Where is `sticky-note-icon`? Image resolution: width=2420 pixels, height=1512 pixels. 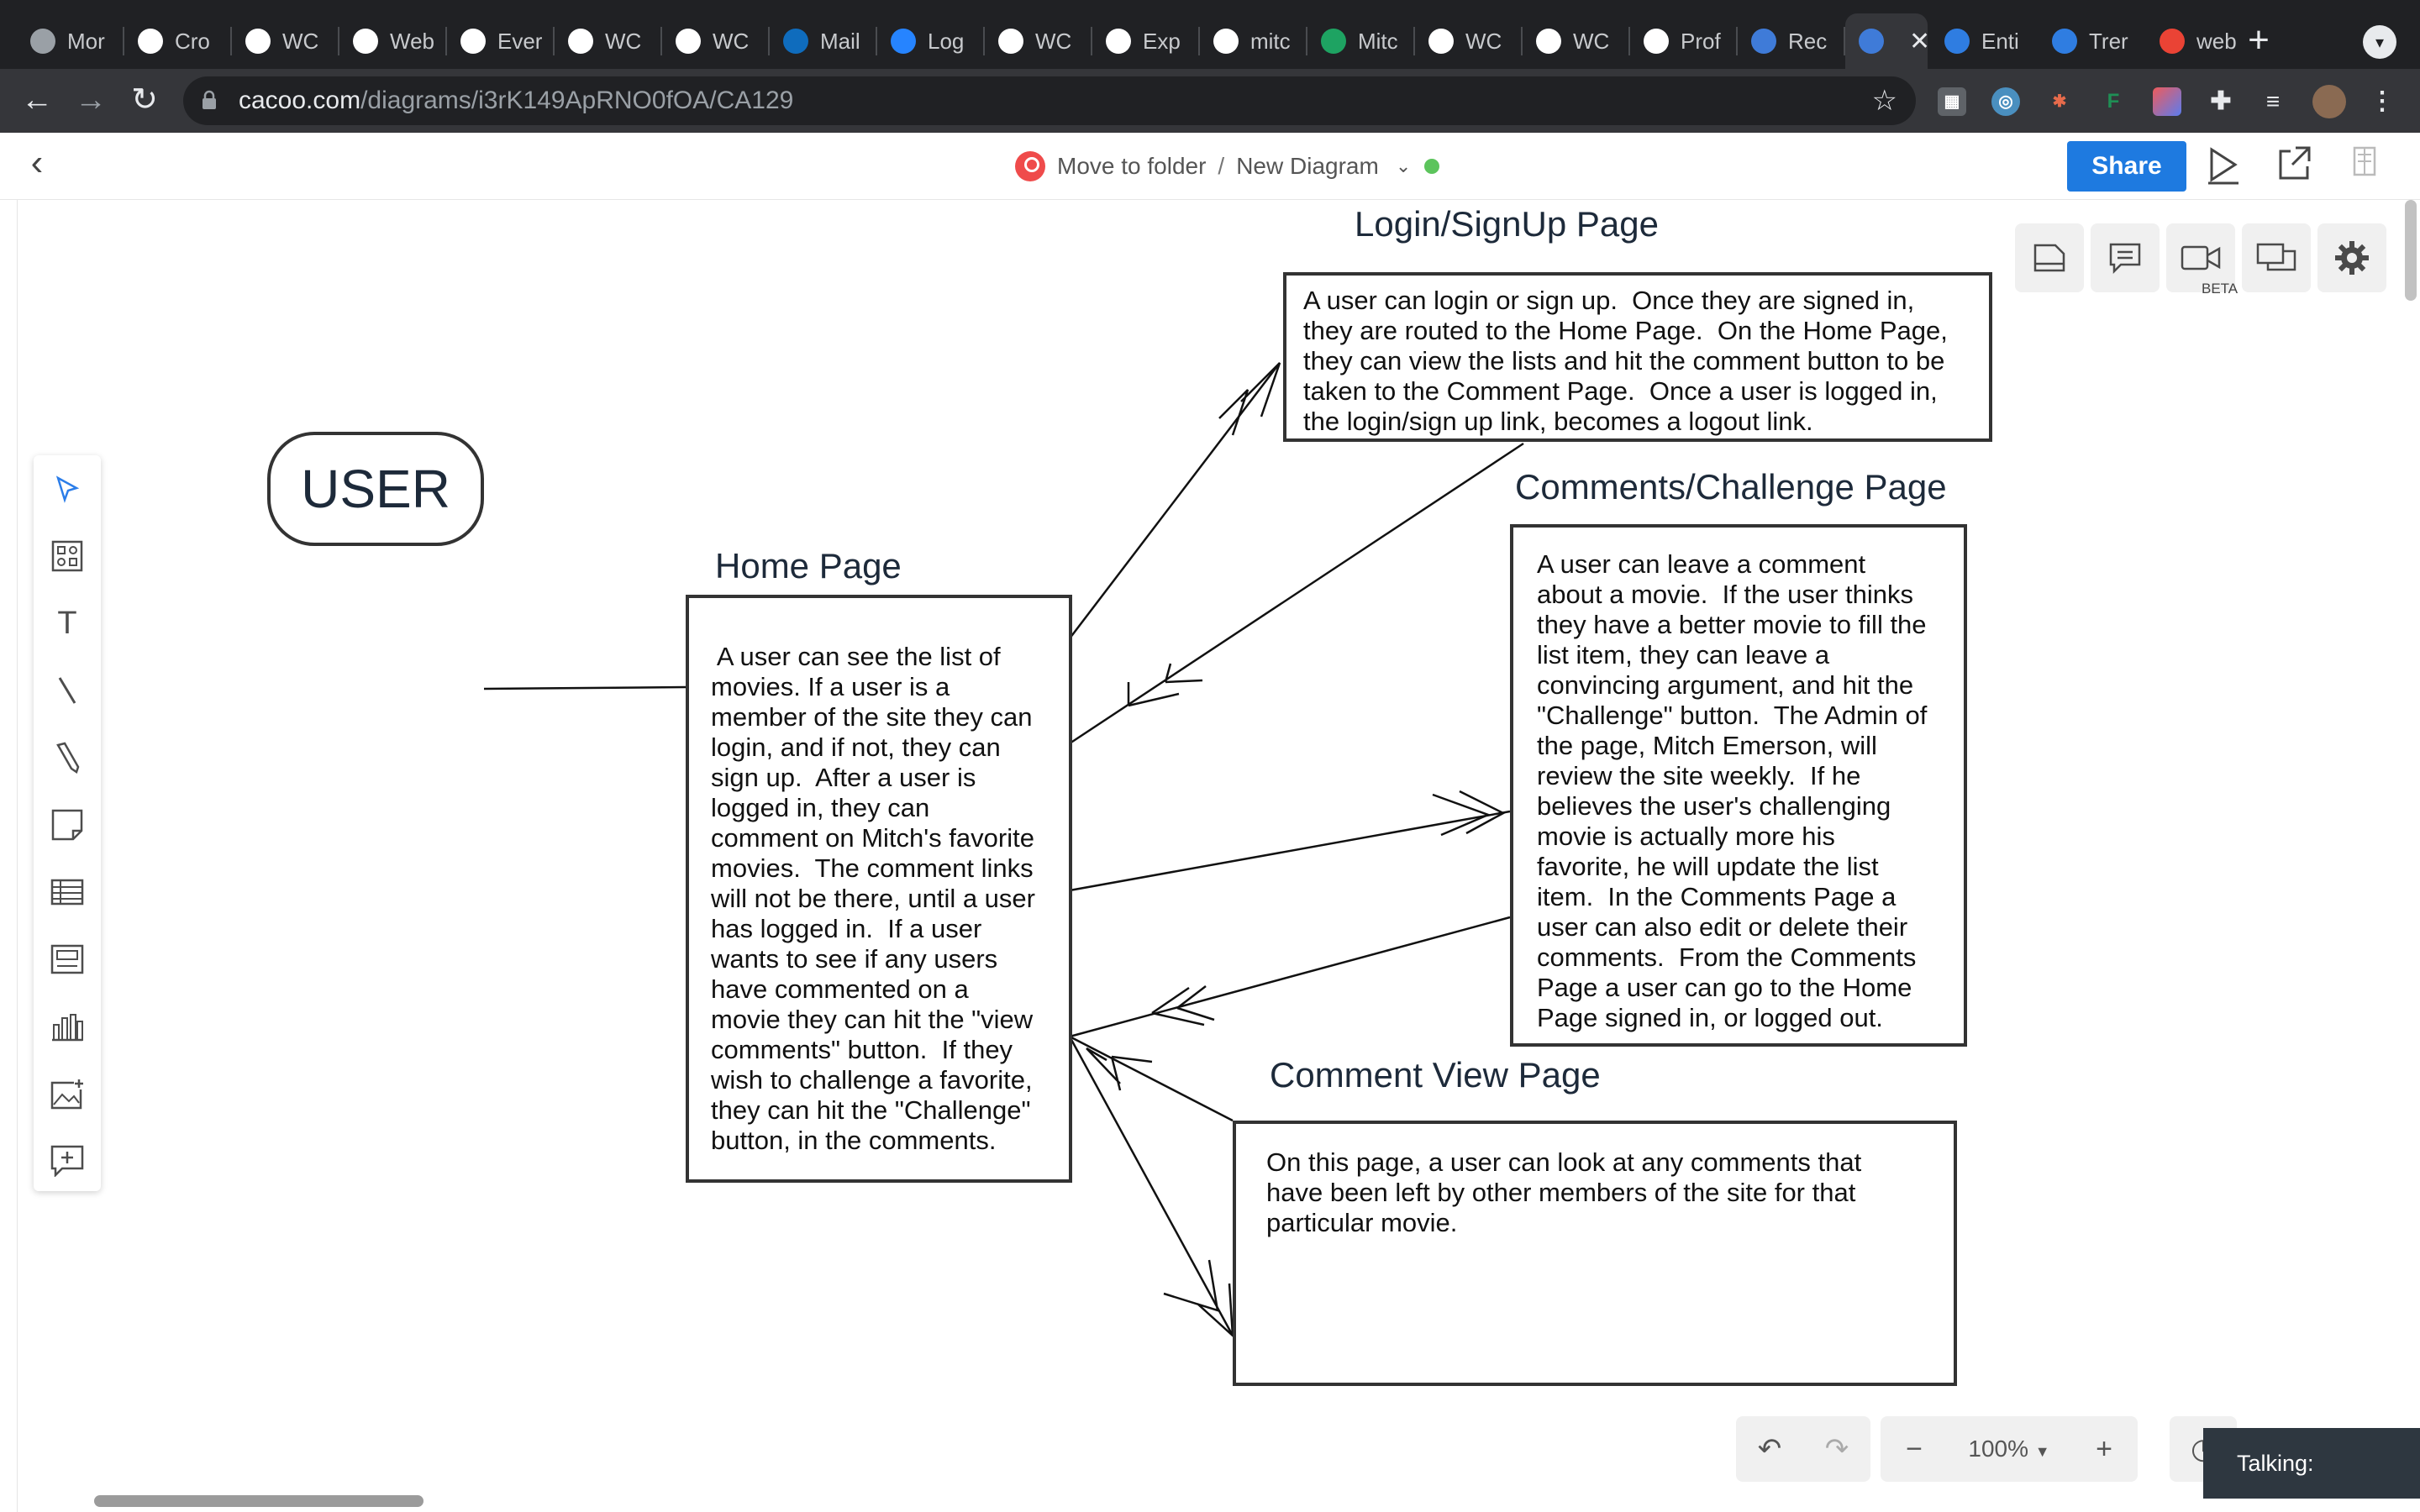
sticky-note-icon is located at coordinates (67, 825).